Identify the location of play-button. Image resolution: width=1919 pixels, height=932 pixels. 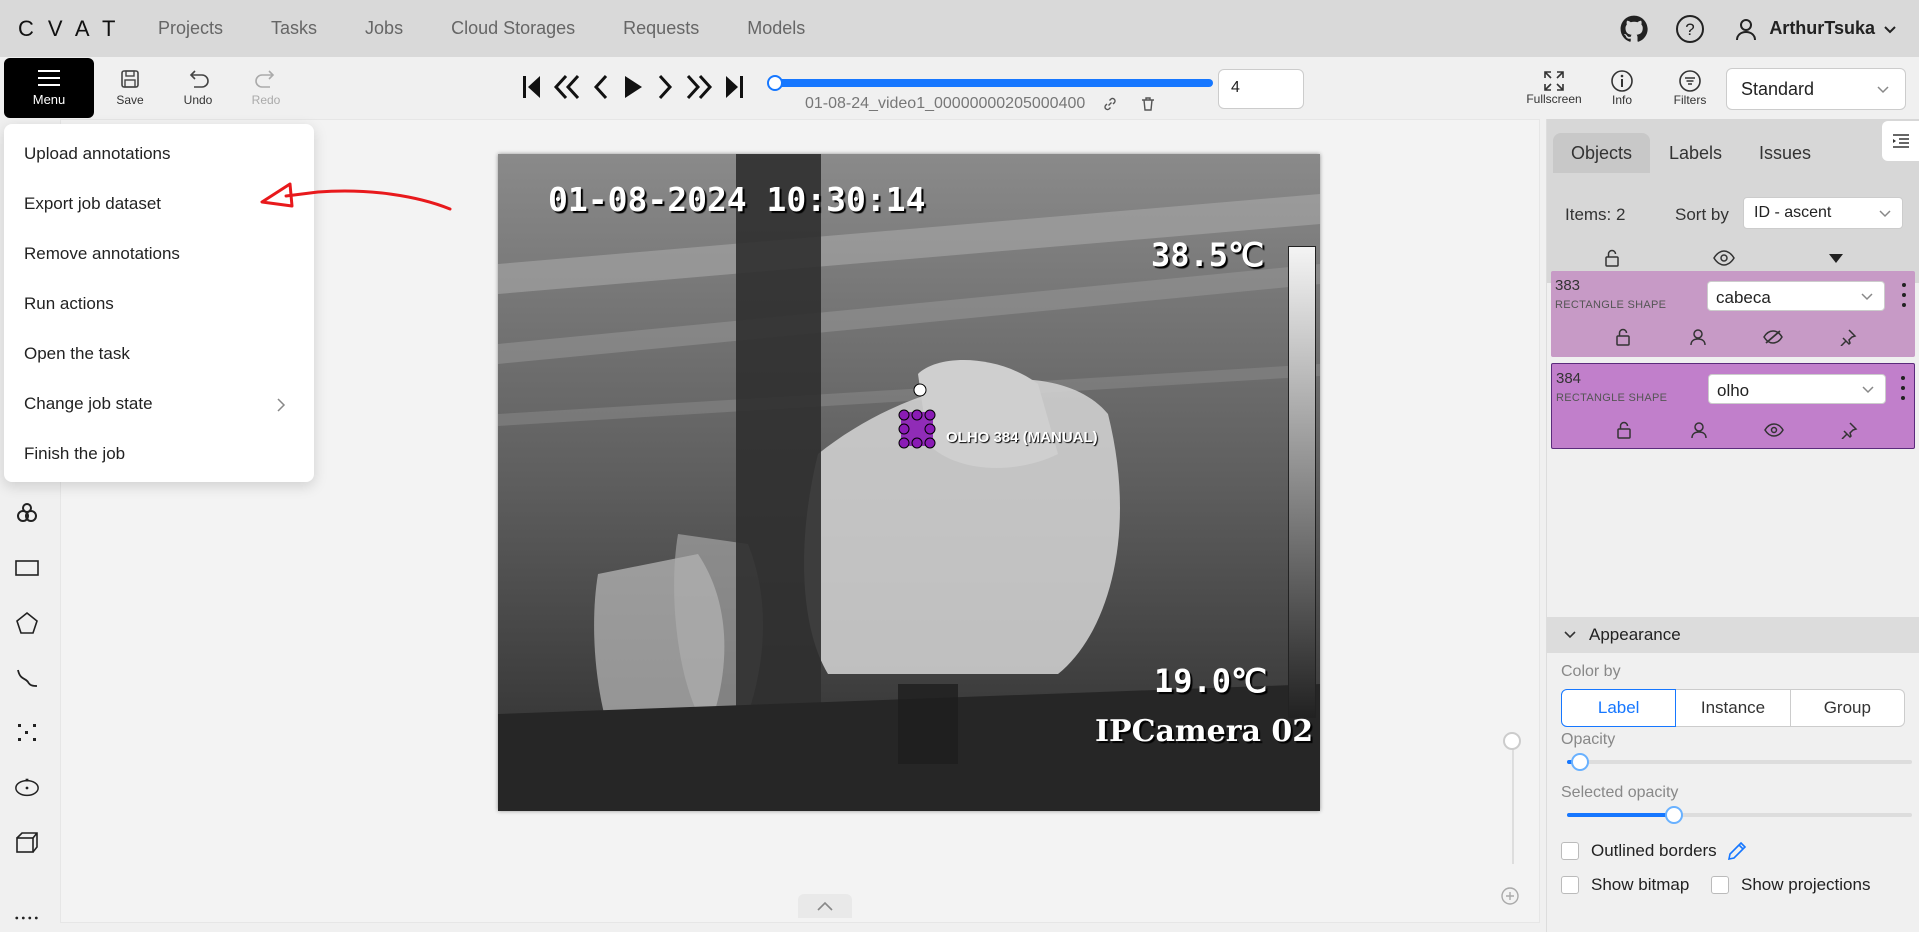
(633, 87).